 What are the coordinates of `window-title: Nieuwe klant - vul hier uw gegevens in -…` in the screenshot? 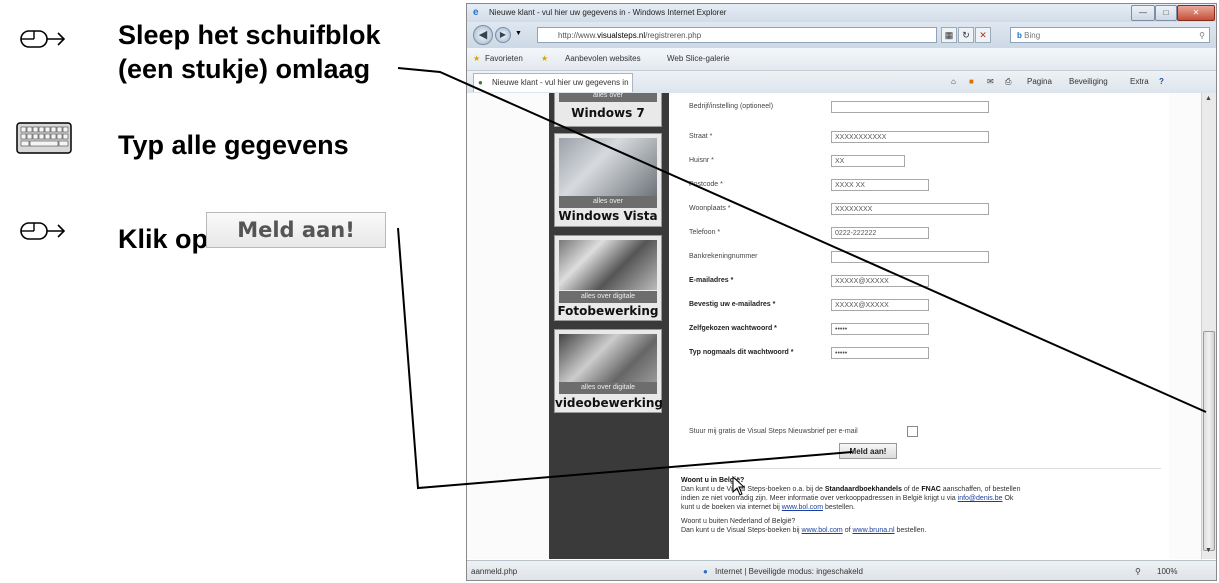 It's located at (608, 12).